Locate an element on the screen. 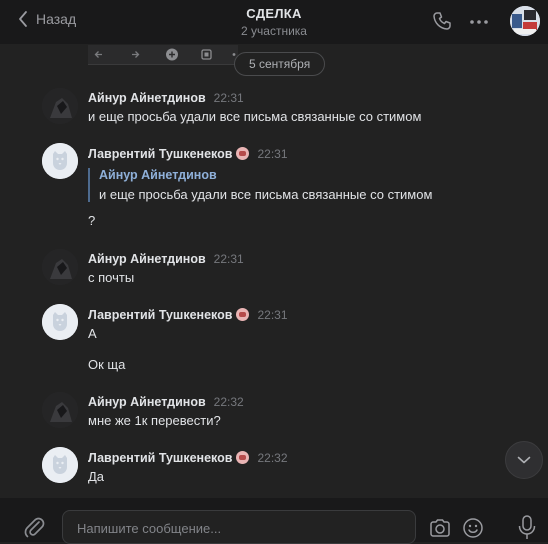 This screenshot has width=548, height=544. scroll-to-bottom-button is located at coordinates (524, 460).